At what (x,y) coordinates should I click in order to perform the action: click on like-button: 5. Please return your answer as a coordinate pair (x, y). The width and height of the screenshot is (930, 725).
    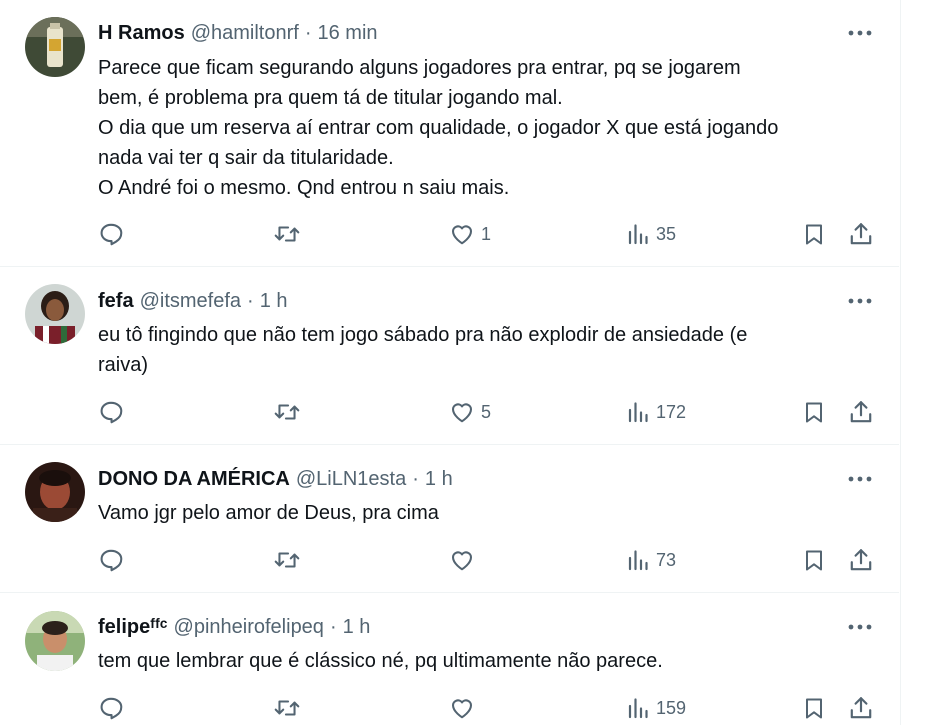
    Looking at the image, I should click on (470, 412).